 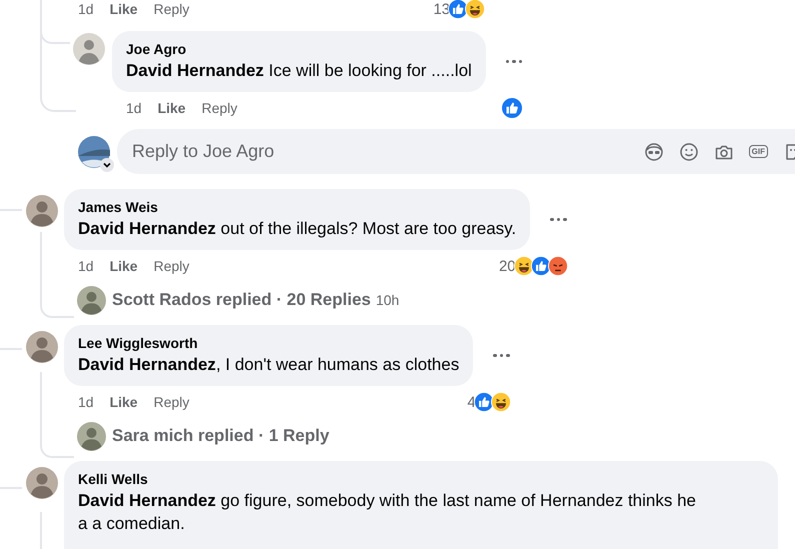 What do you see at coordinates (558, 266) in the screenshot?
I see `angry-emoji-icon` at bounding box center [558, 266].